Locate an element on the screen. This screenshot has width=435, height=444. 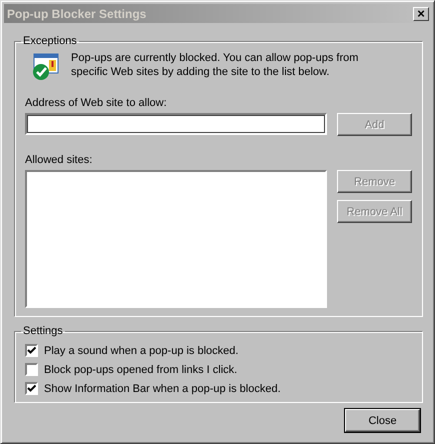
option-label: Play a sound when a pop-up is blocked. is located at coordinates (141, 350).